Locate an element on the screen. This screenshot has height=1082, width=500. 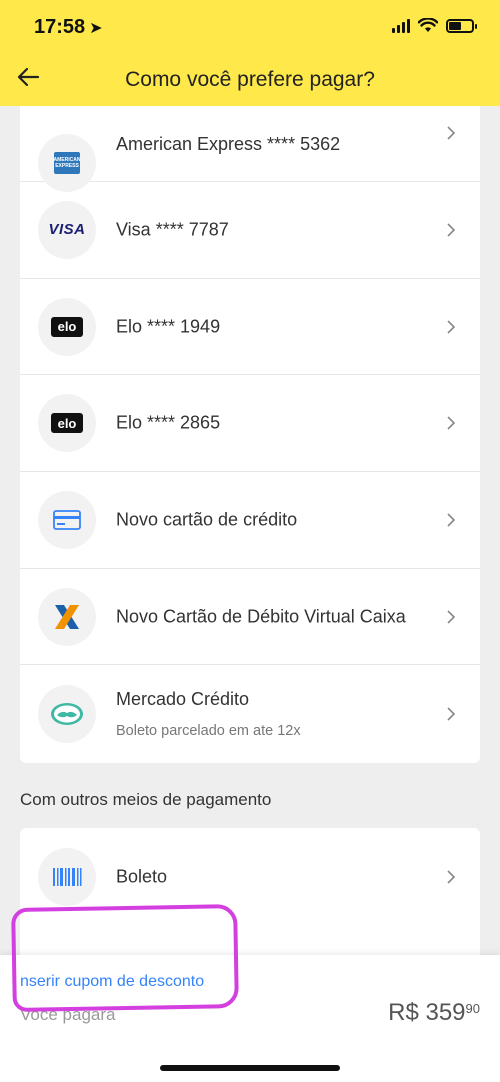
time-text: 17:58 is located at coordinates (60, 27).